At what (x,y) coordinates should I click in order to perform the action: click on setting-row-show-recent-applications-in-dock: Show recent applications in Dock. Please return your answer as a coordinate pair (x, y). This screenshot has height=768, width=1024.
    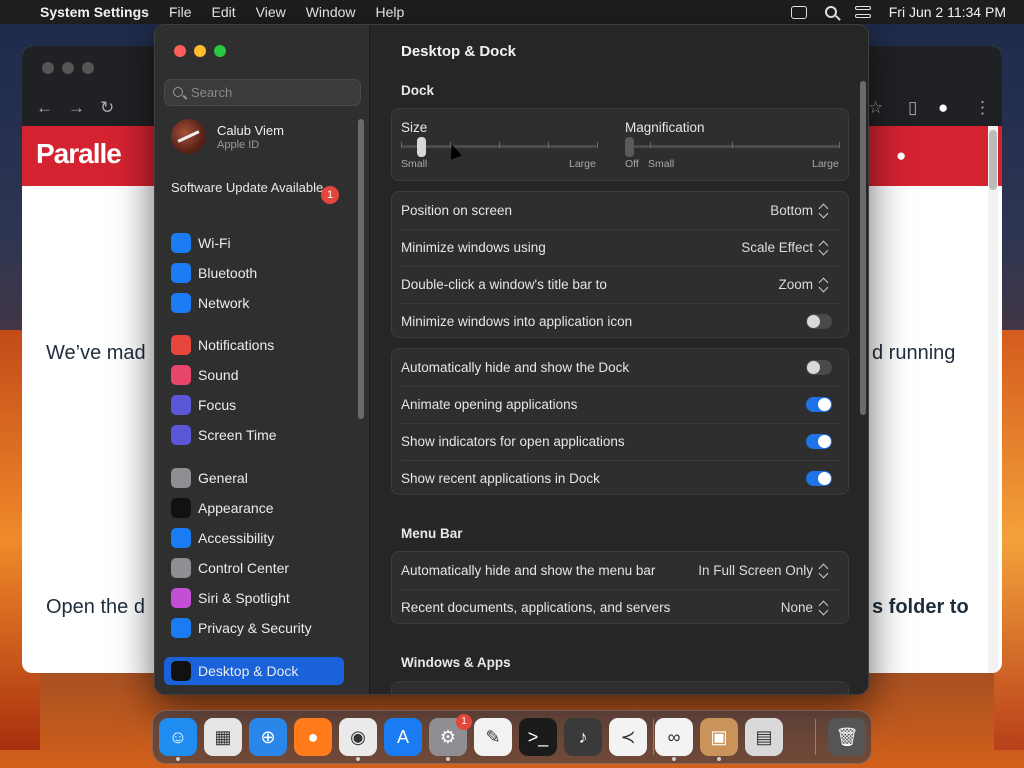
    Looking at the image, I should click on (621, 478).